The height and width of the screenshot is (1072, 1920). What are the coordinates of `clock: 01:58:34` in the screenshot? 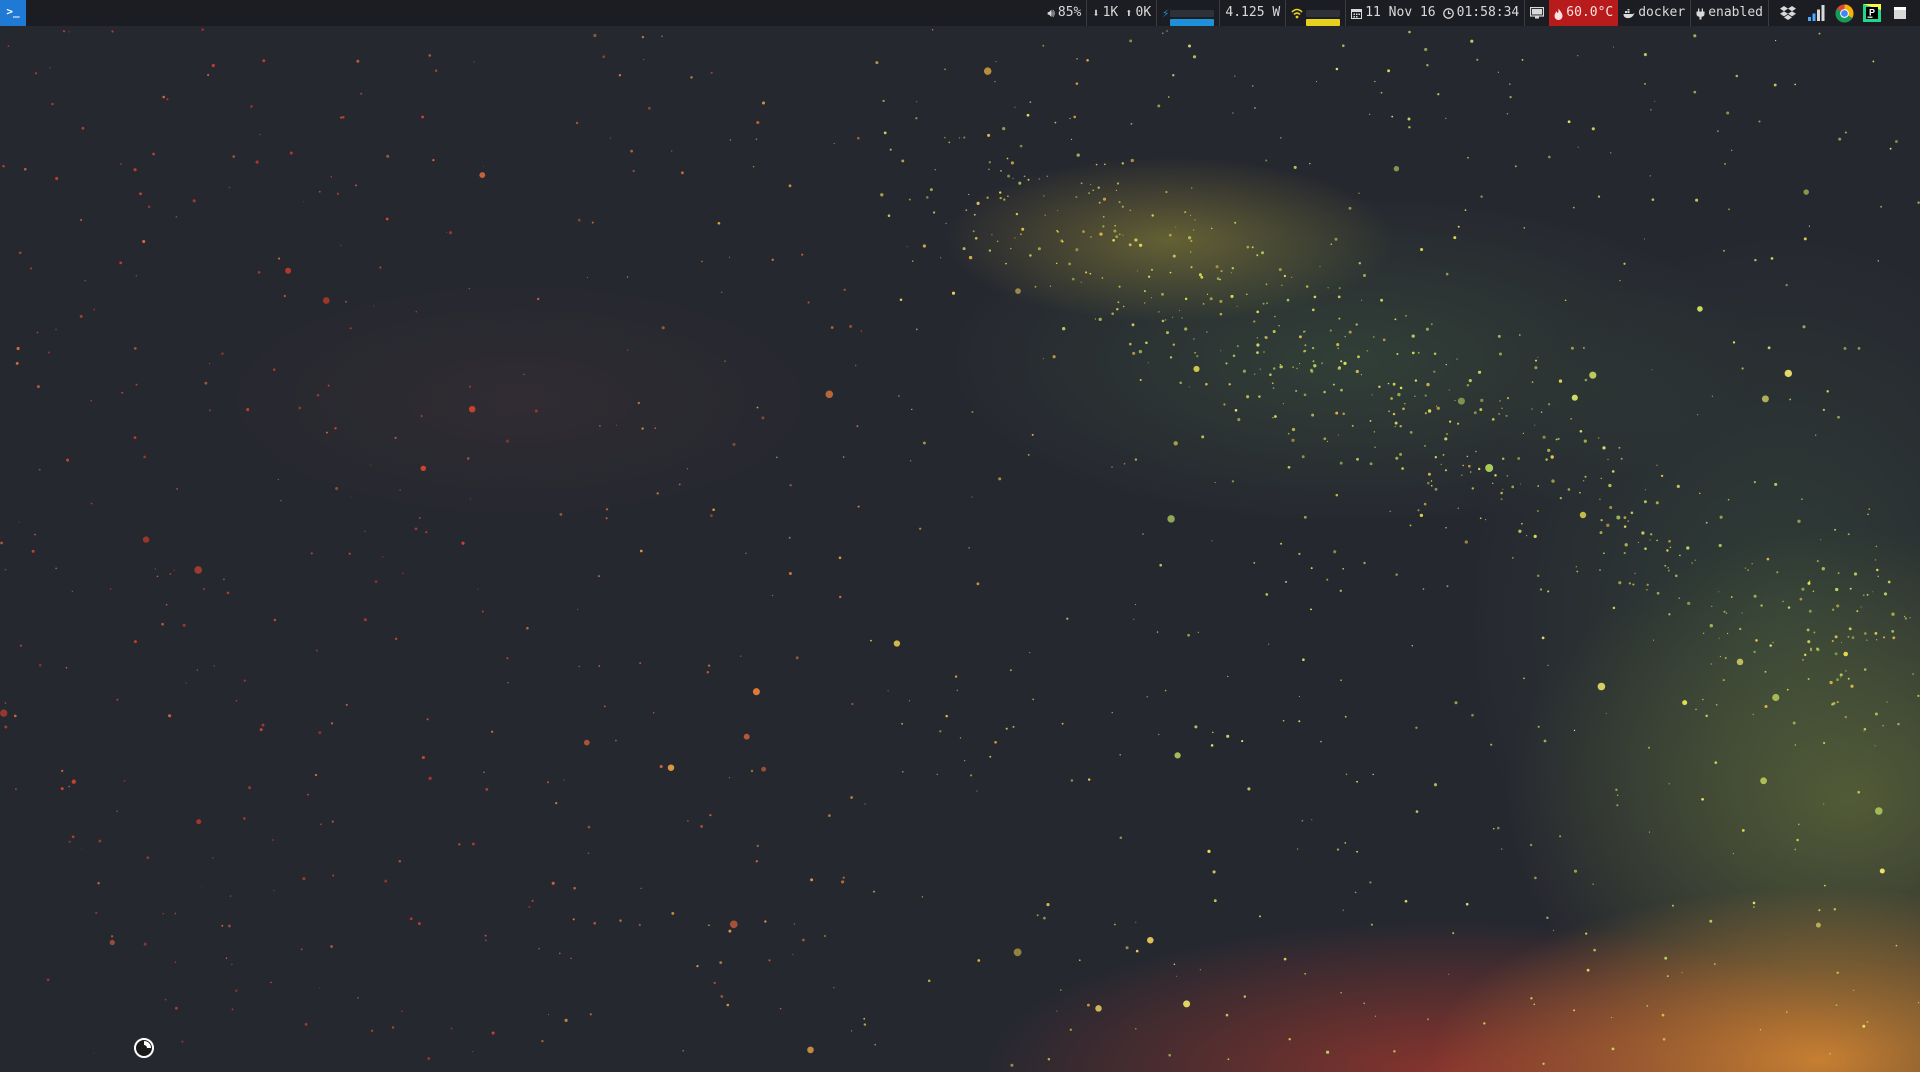 It's located at (1483, 13).